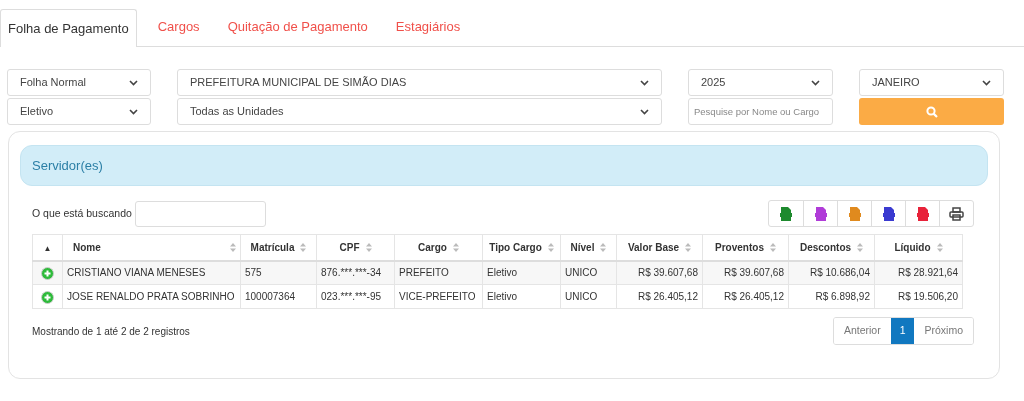  What do you see at coordinates (760, 111) in the screenshot?
I see `search-field: Pesquise por Nome ou Cargo` at bounding box center [760, 111].